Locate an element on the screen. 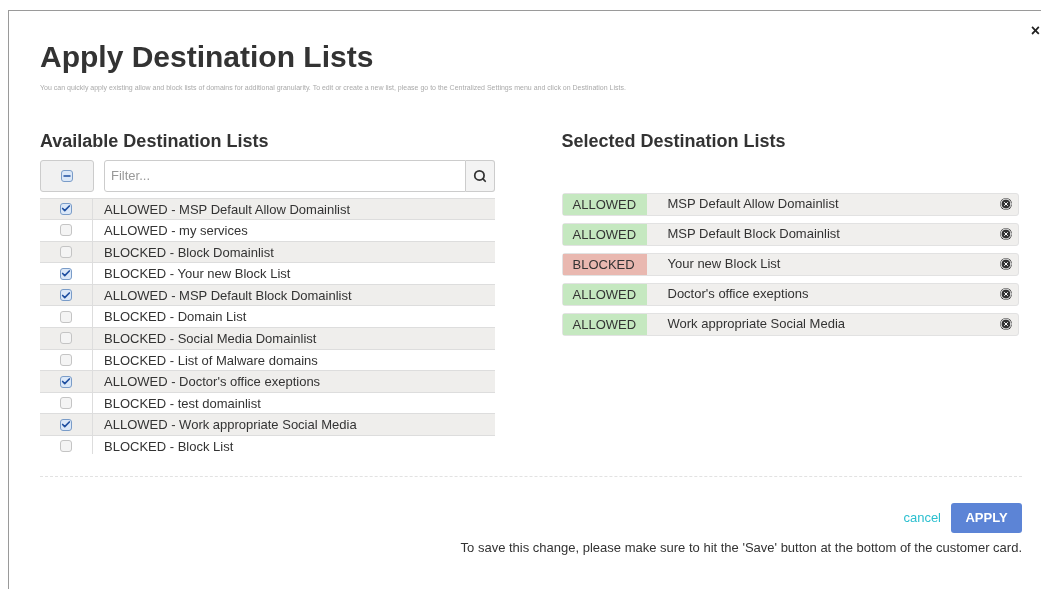  list-row: ALLOWED - Work appropriate Social Media is located at coordinates (267, 425).